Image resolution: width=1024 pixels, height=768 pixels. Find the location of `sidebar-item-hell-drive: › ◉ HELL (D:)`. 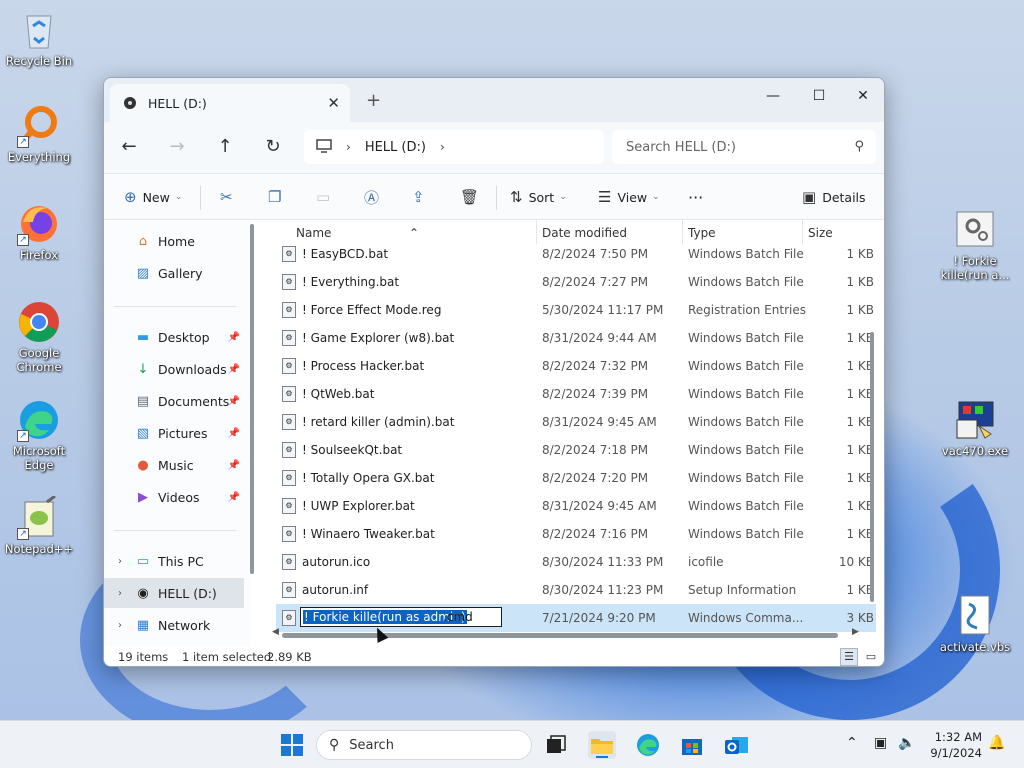

sidebar-item-hell-drive: › ◉ HELL (D:) is located at coordinates (174, 593).